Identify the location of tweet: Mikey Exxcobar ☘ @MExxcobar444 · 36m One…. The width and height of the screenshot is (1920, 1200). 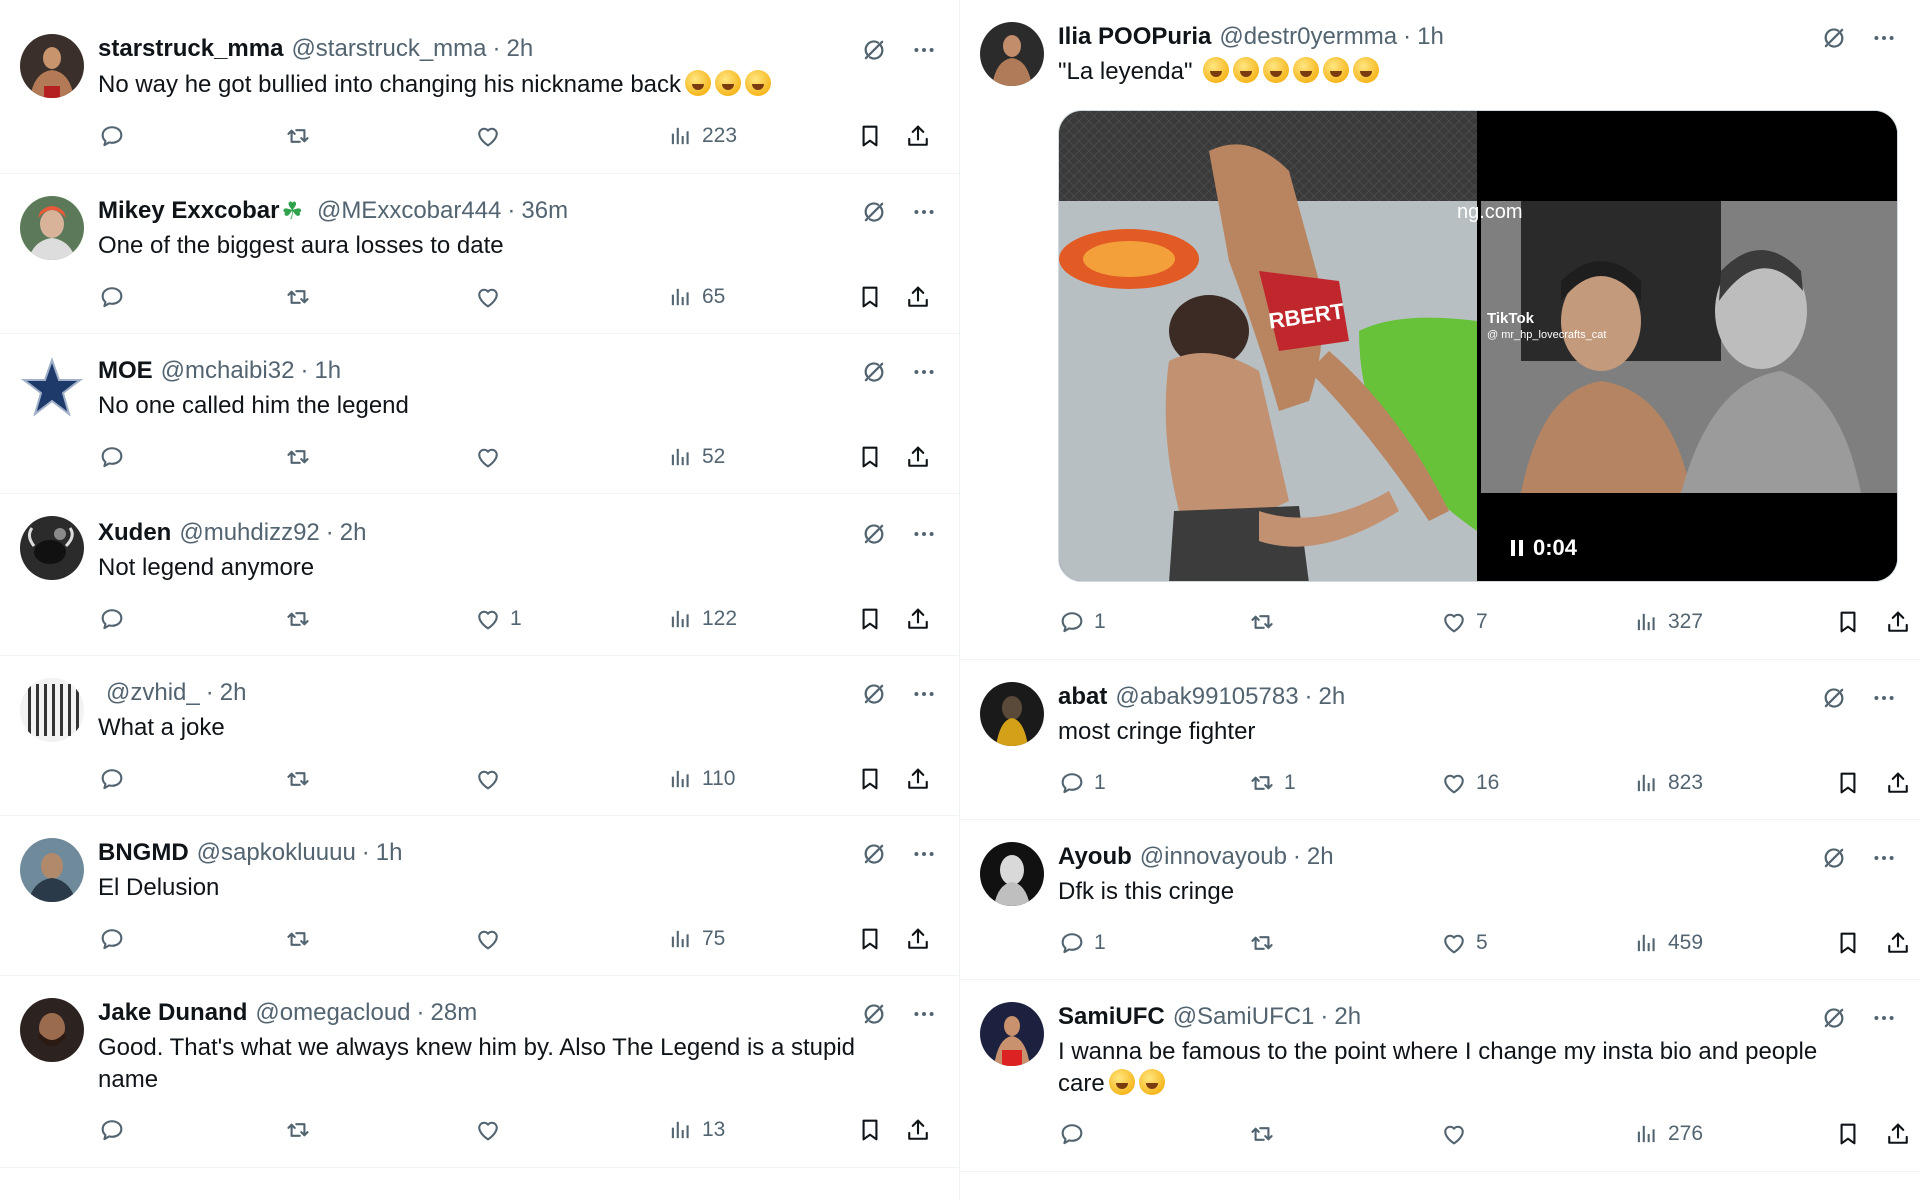
(480, 254).